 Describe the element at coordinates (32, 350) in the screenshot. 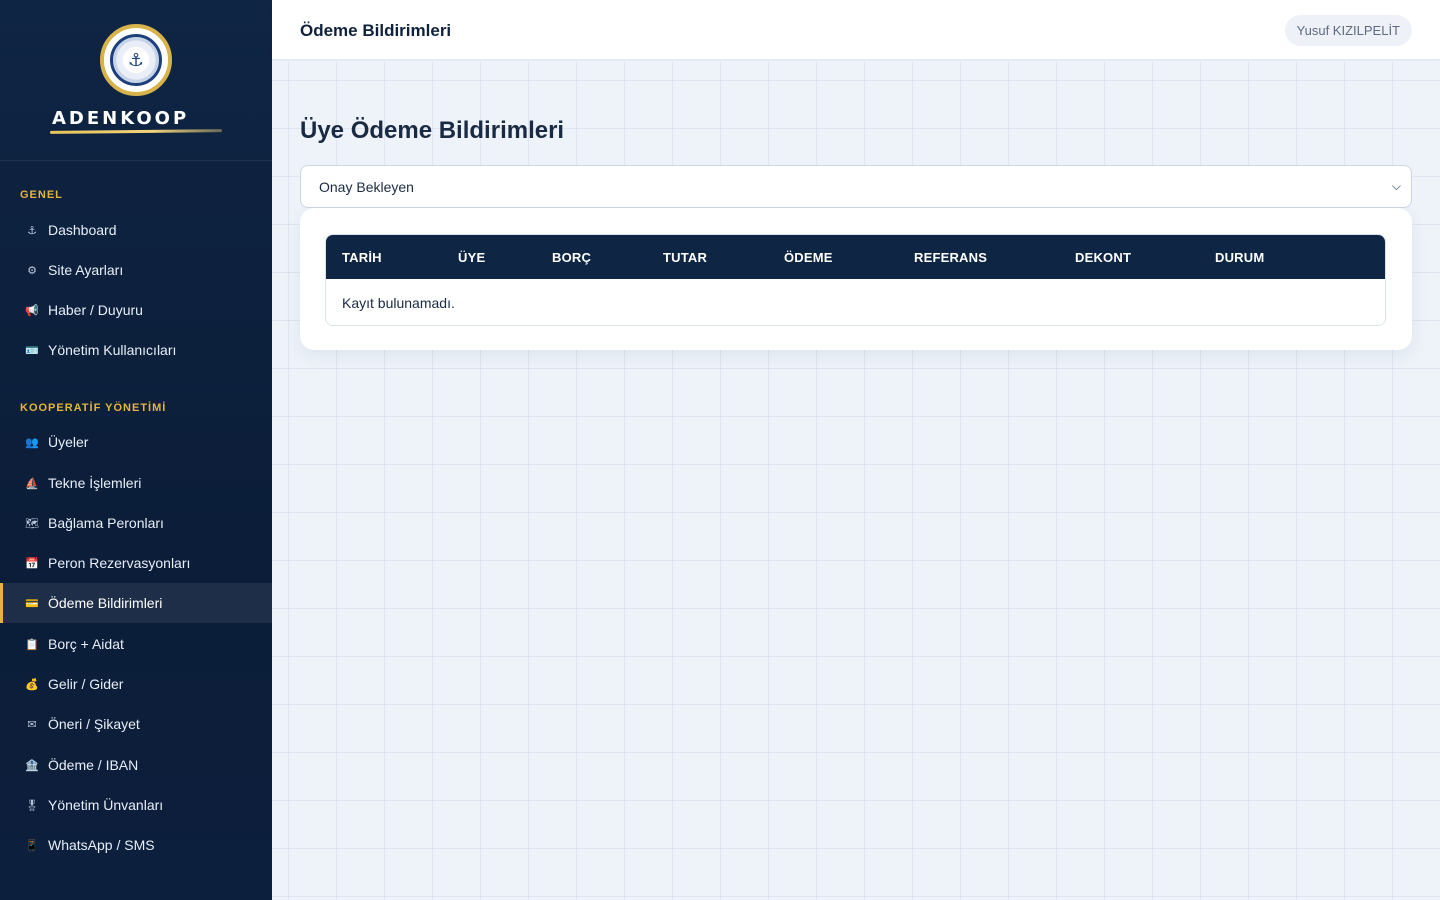

I see `id-card-icon: 🪪` at that location.